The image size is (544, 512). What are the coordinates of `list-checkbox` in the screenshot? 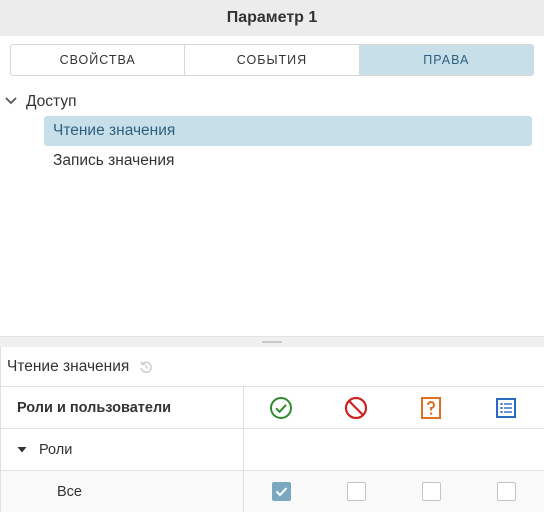 It's located at (506, 491).